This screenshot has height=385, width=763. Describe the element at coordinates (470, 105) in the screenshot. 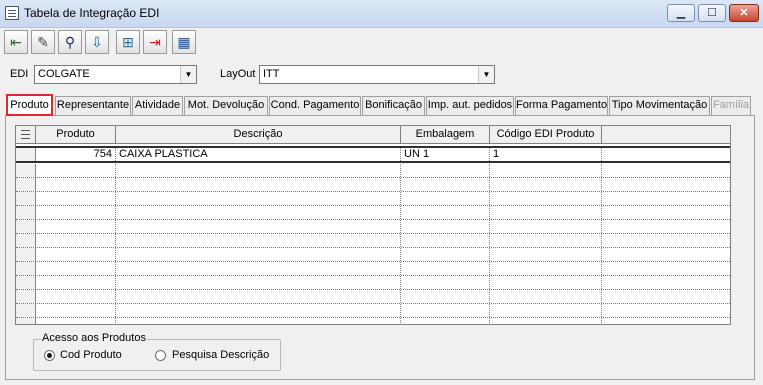

I see `tab-imp-aut-pedidos: Imp. aut. pedidos` at that location.